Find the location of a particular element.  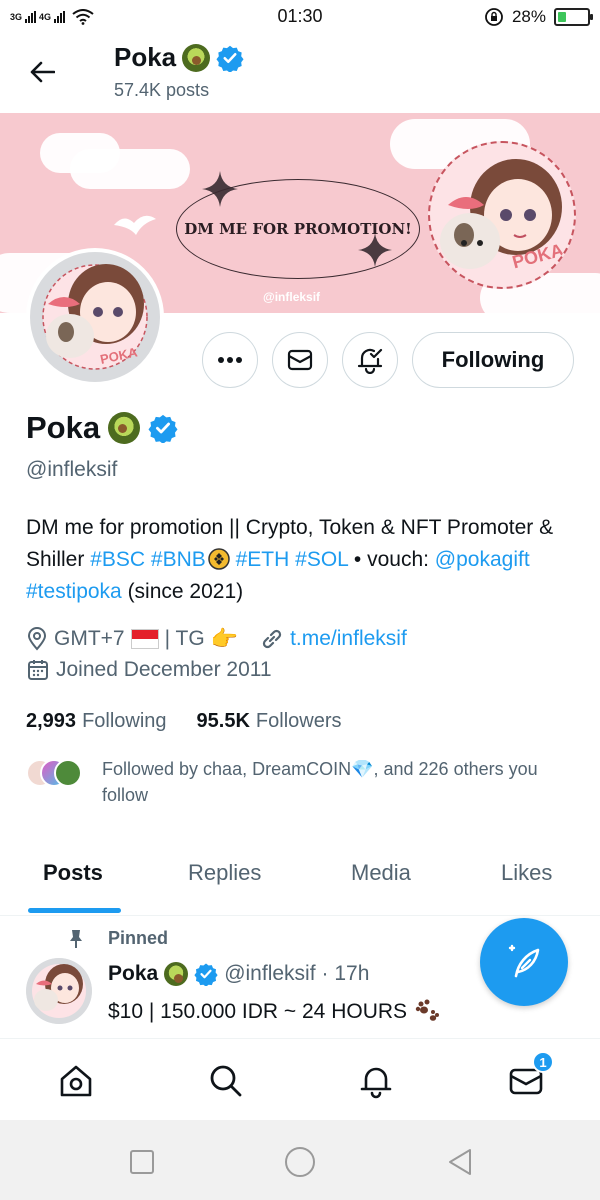

banner-promo-text: DM ME FOR PROMOTION! is located at coordinates (298, 229).